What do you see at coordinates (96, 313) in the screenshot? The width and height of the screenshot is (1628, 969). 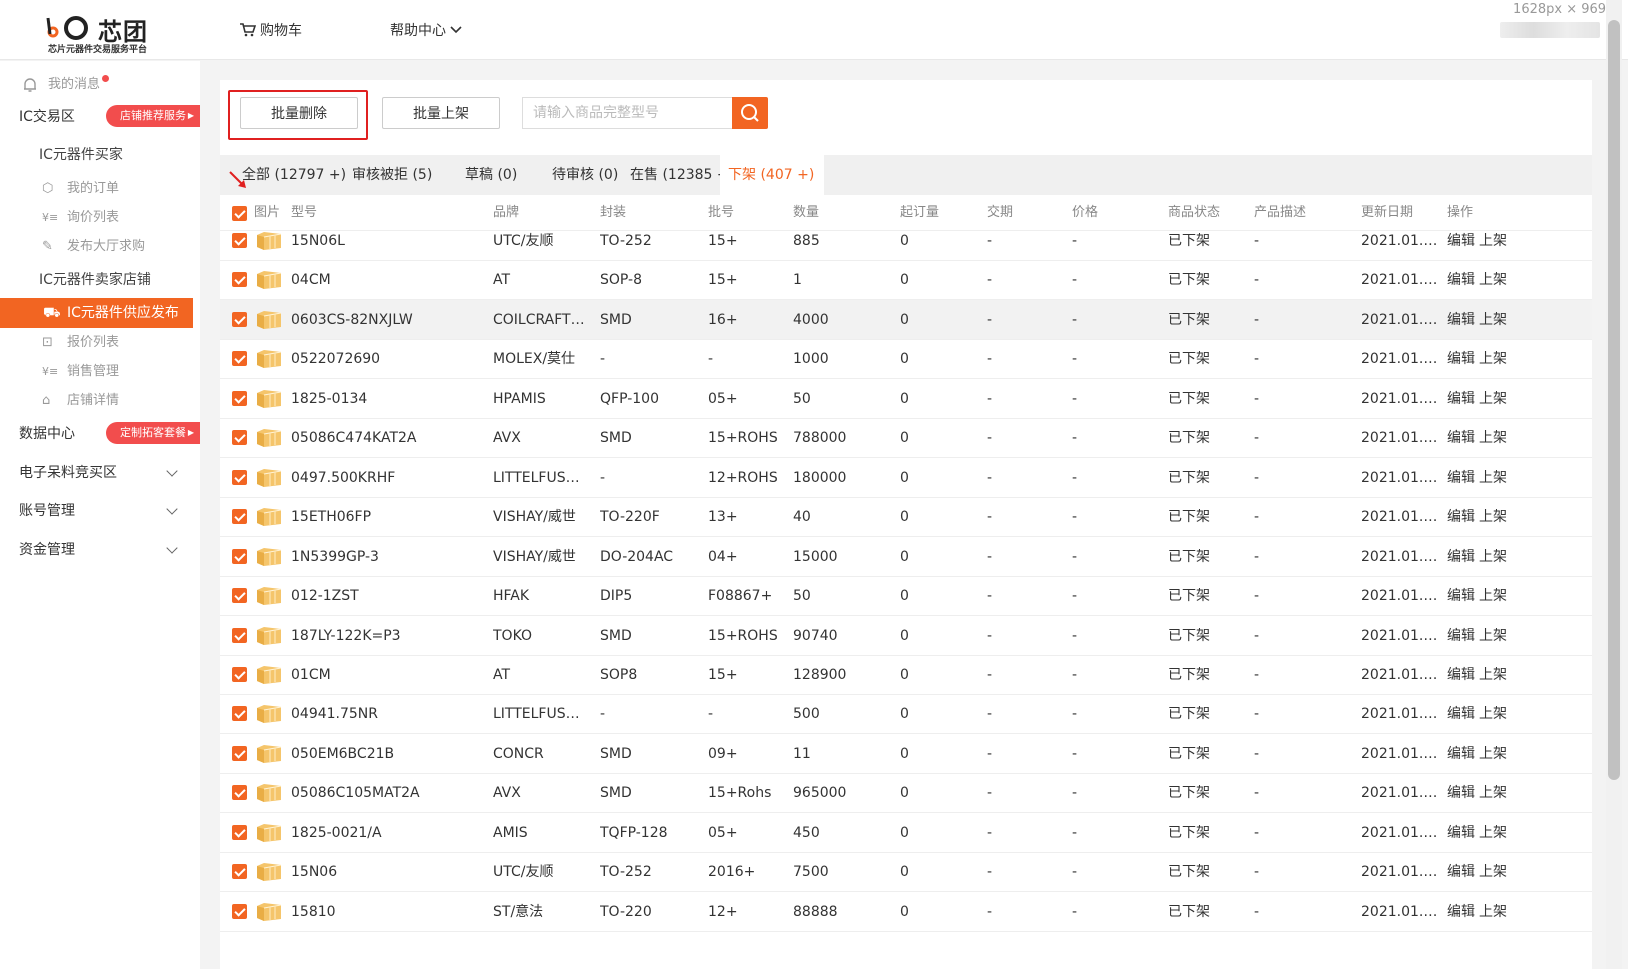 I see `sidebar-item-supply-publish: ⛟ IC元器件供应发布` at bounding box center [96, 313].